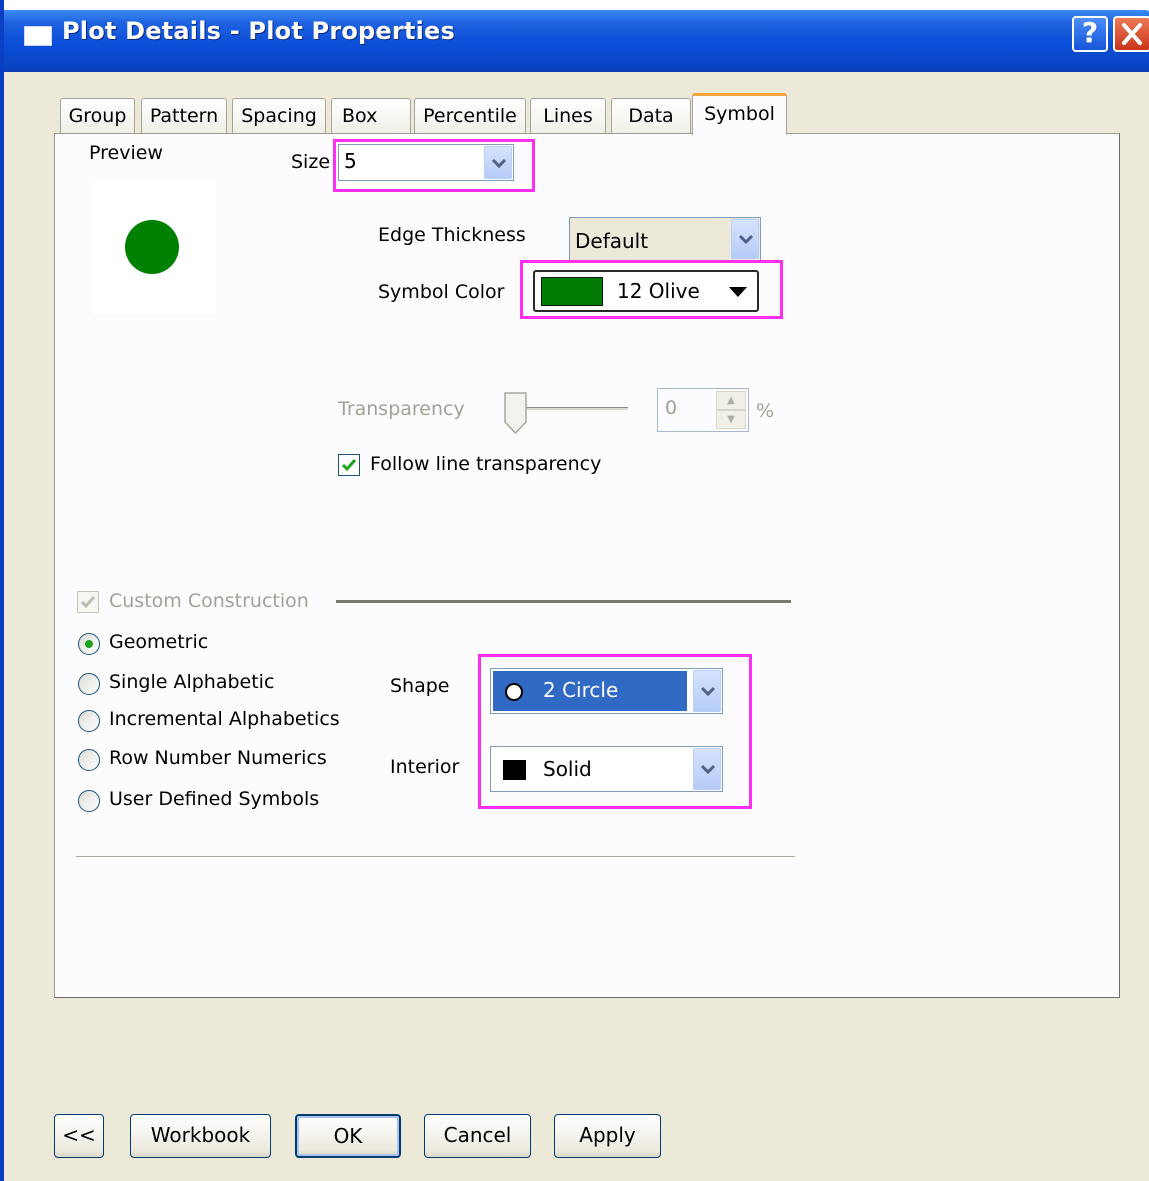 The image size is (1149, 1181). I want to click on tab-spacing: Spacing, so click(279, 116).